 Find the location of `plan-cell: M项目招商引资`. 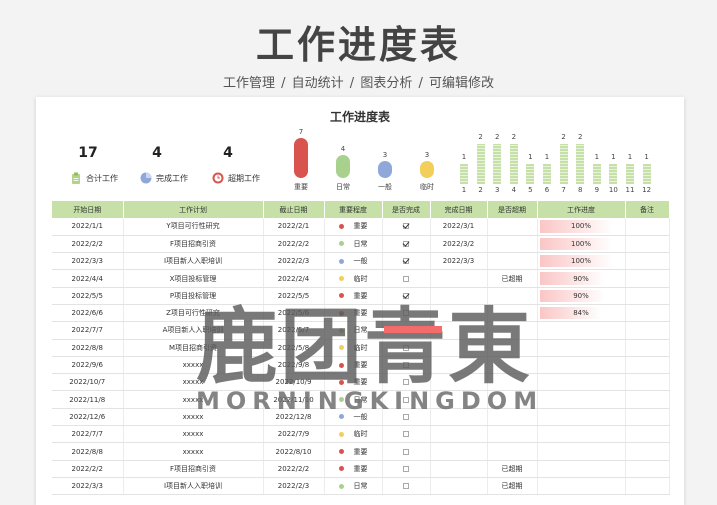

plan-cell: M项目招商引资 is located at coordinates (193, 348).